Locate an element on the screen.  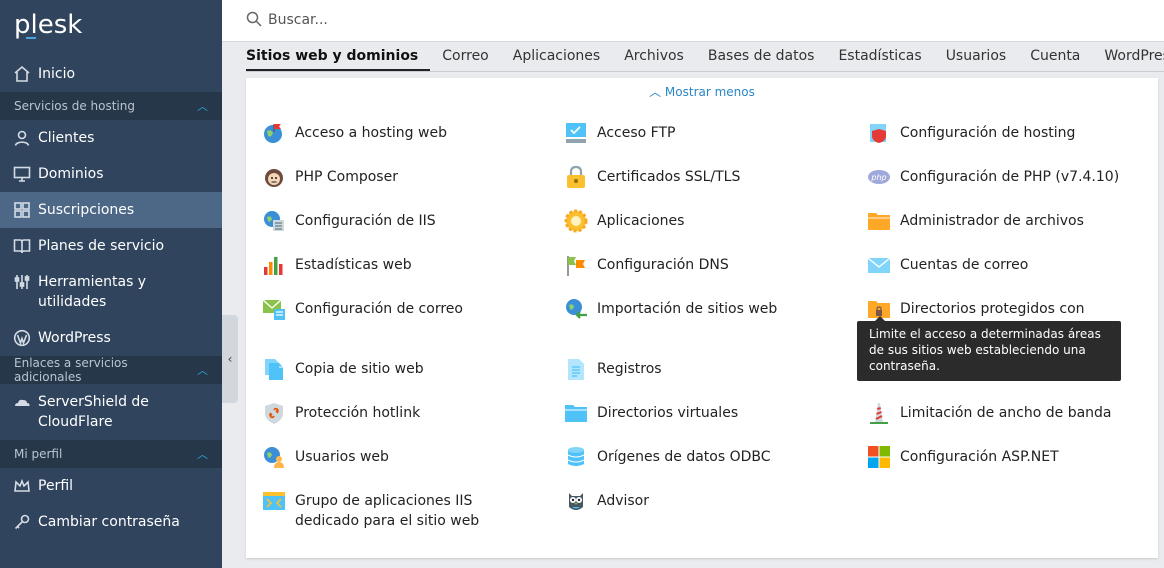
dns-flags-icon is located at coordinates (576, 266).